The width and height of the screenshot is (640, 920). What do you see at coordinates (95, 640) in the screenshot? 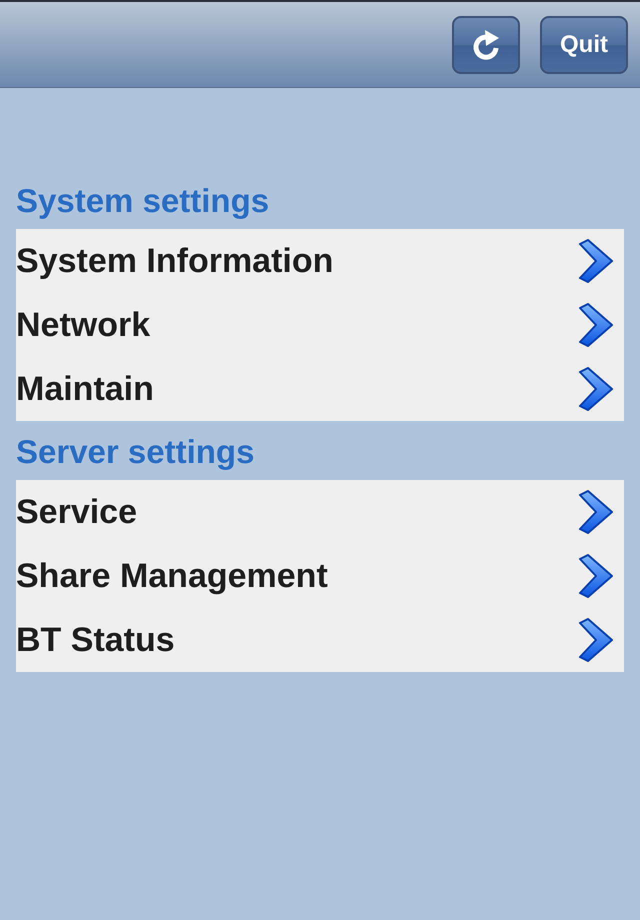
I see `menu-item: BT Status` at bounding box center [95, 640].